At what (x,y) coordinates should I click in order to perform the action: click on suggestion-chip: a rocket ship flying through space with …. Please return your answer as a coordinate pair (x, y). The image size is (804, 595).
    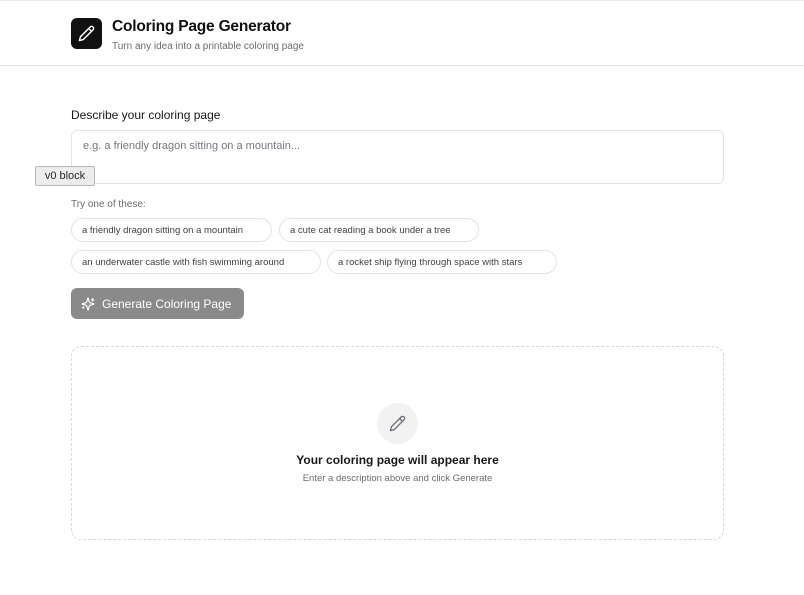
    Looking at the image, I should click on (442, 262).